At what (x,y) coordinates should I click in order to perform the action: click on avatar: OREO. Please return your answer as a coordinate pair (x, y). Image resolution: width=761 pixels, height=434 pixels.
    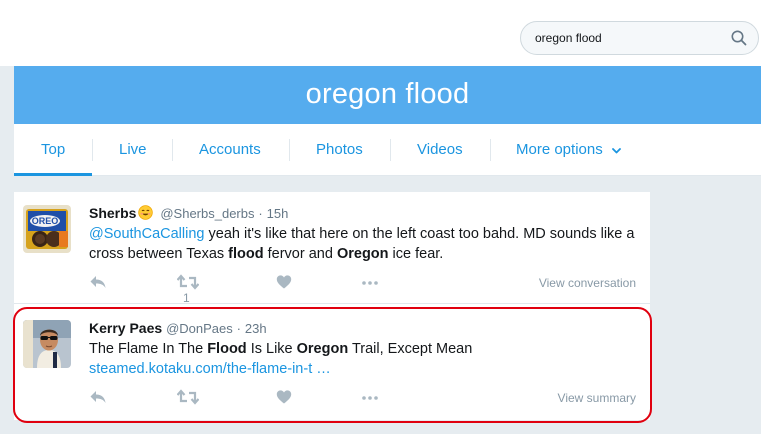
    Looking at the image, I should click on (47, 229).